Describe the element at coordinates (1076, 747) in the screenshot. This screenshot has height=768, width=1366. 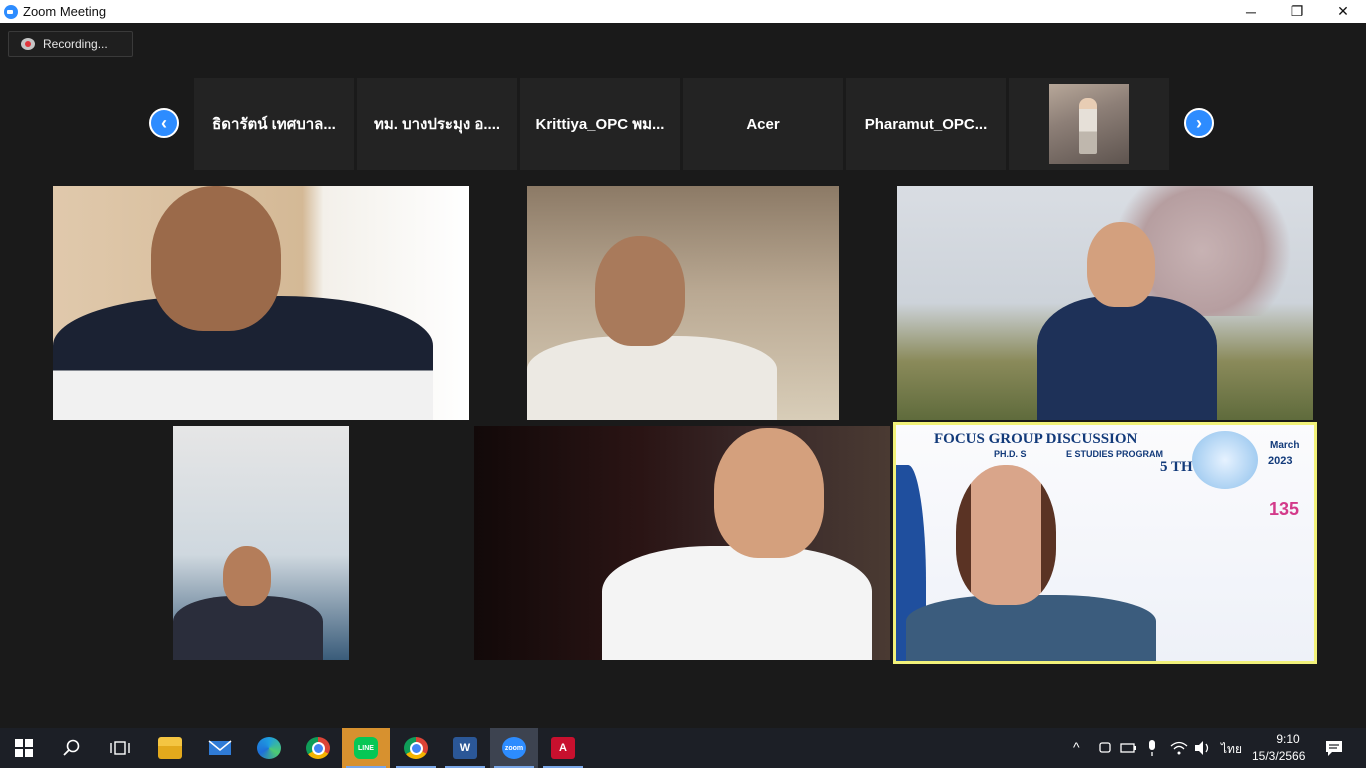
I see `chevron-up-icon: ^` at that location.